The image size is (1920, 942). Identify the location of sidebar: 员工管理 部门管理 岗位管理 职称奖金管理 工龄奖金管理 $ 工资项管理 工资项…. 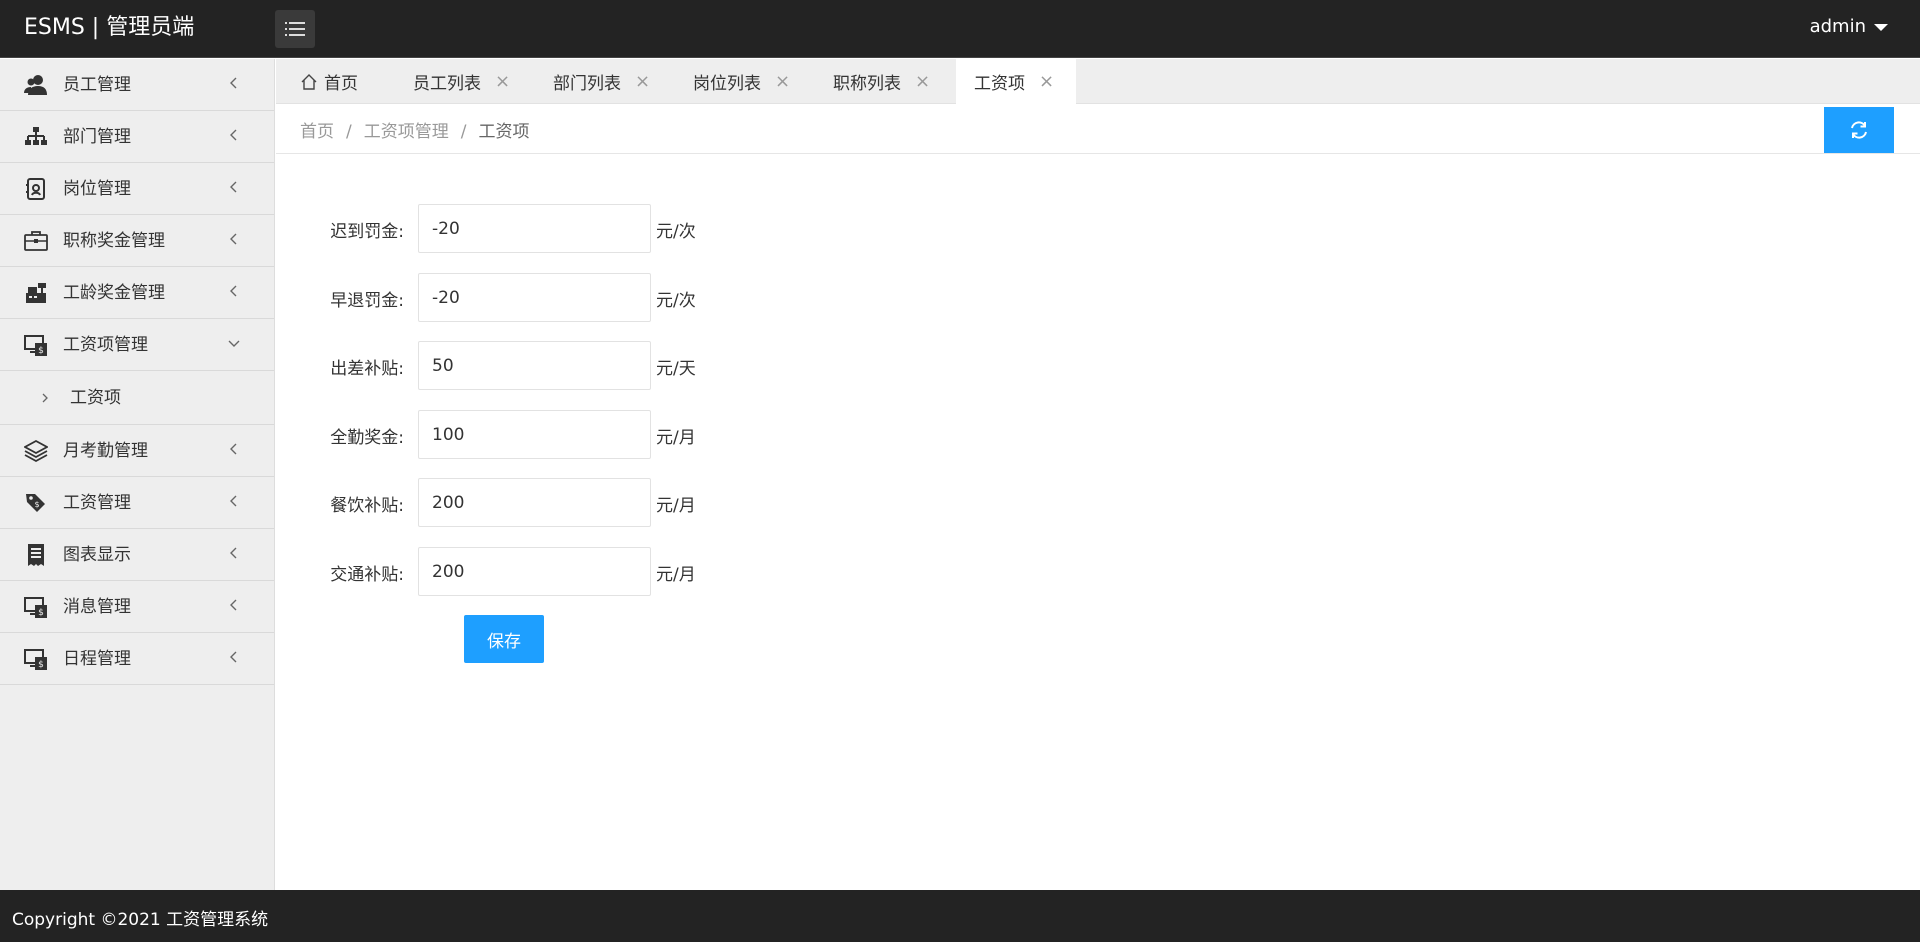
(137, 474).